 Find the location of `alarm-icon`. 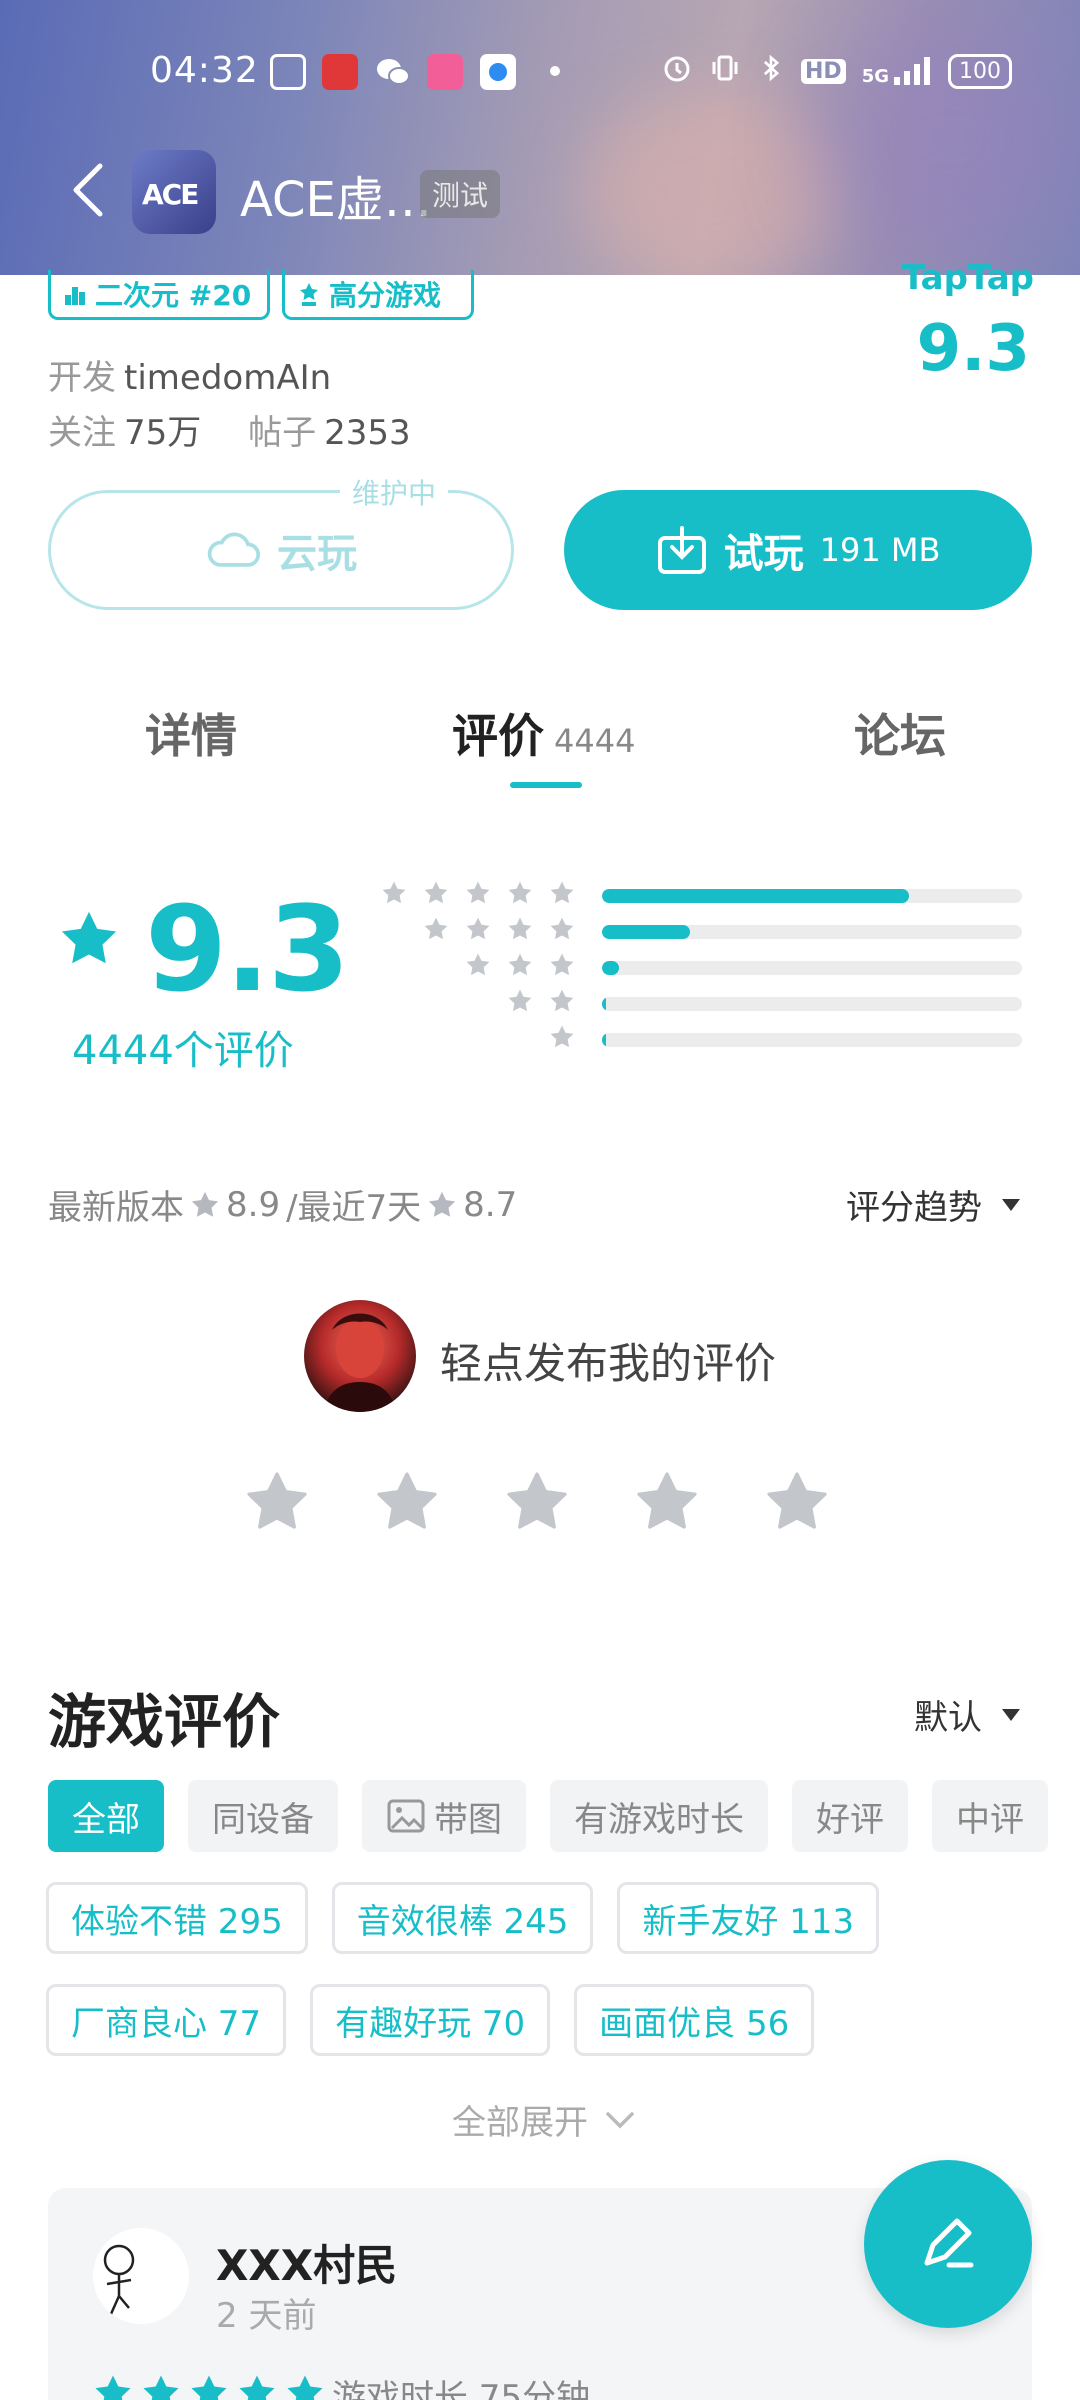

alarm-icon is located at coordinates (677, 71).